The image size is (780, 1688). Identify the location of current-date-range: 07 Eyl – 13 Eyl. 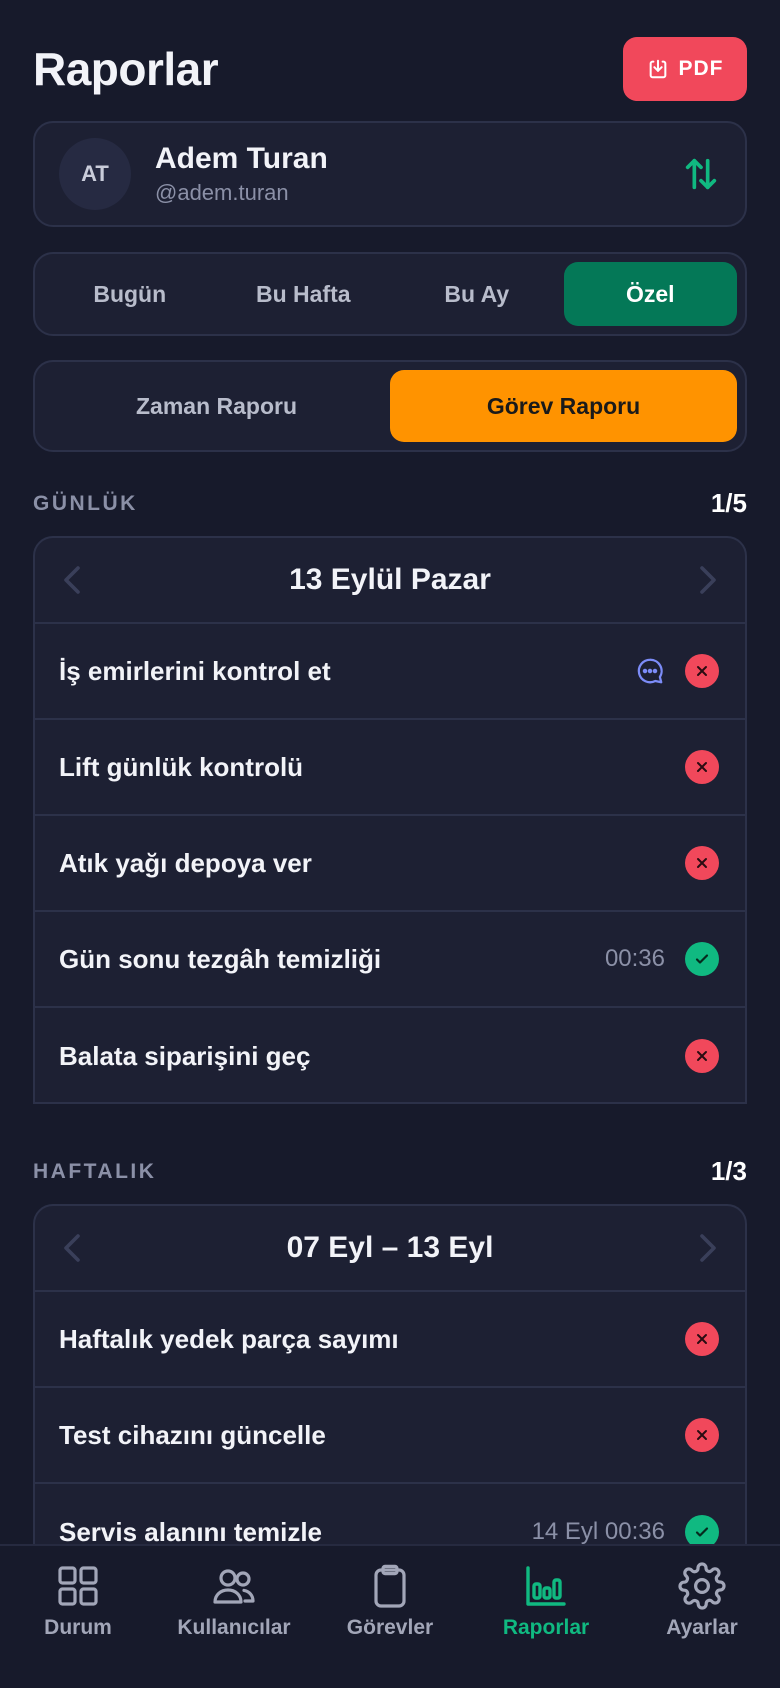
(390, 1247).